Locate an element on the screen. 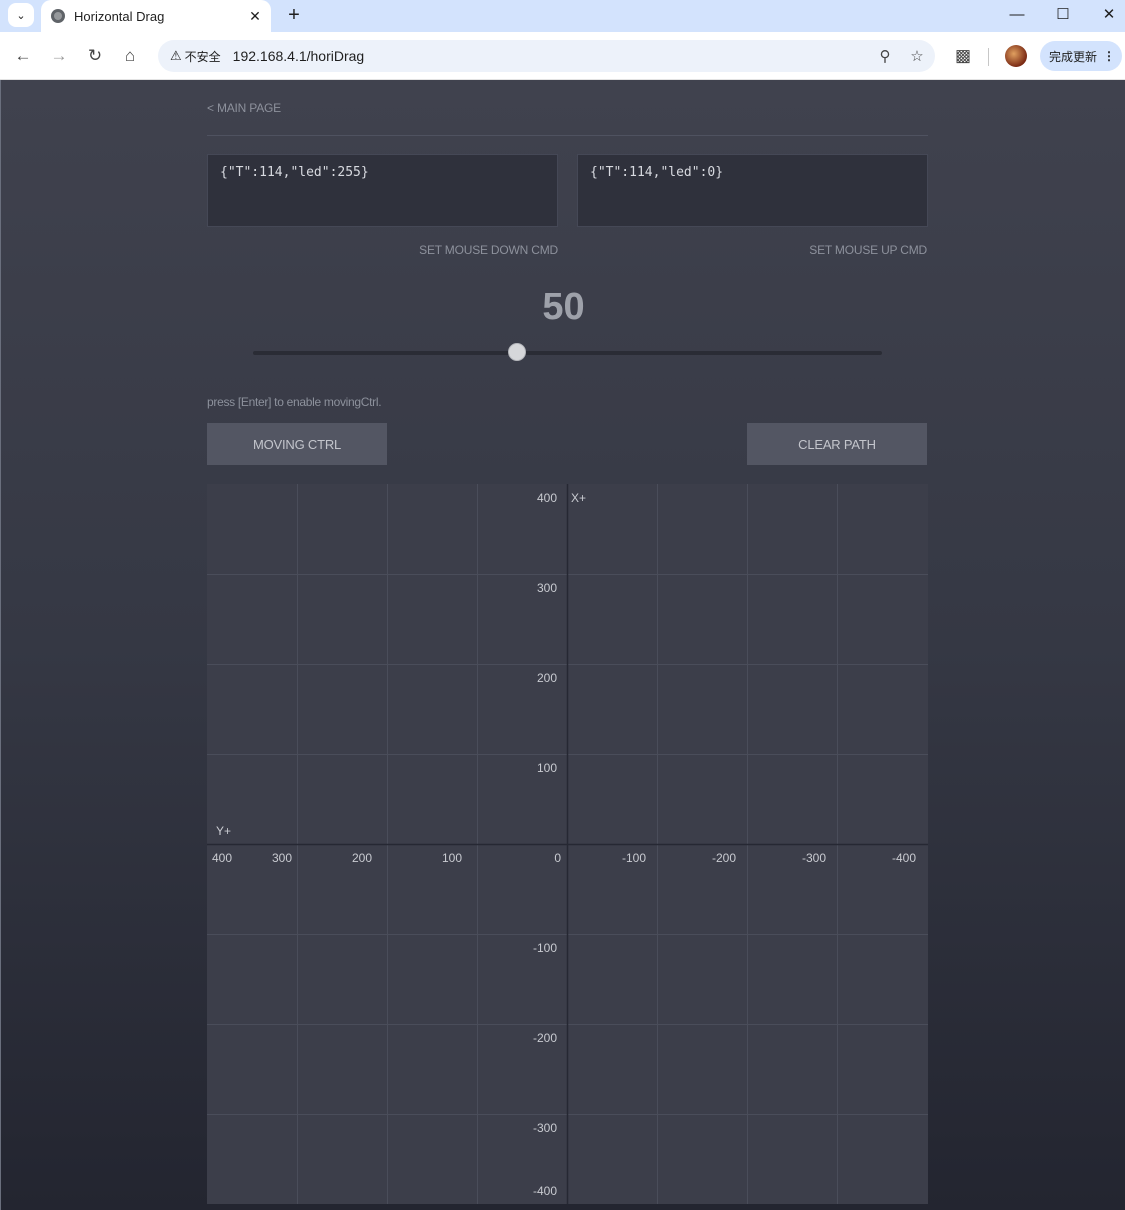 This screenshot has width=1125, height=1210. x-axis-label: X+ is located at coordinates (579, 498).